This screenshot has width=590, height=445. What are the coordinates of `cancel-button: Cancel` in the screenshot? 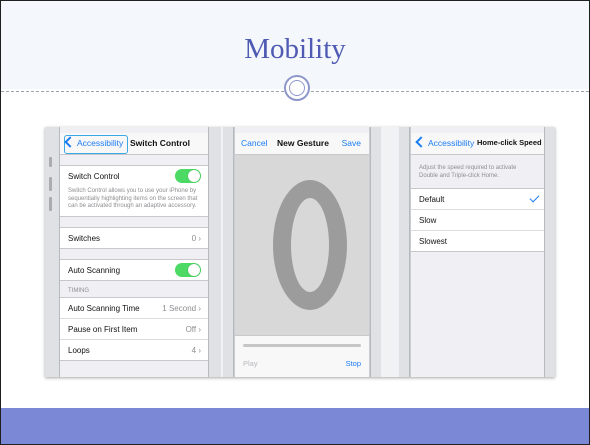 It's located at (254, 143).